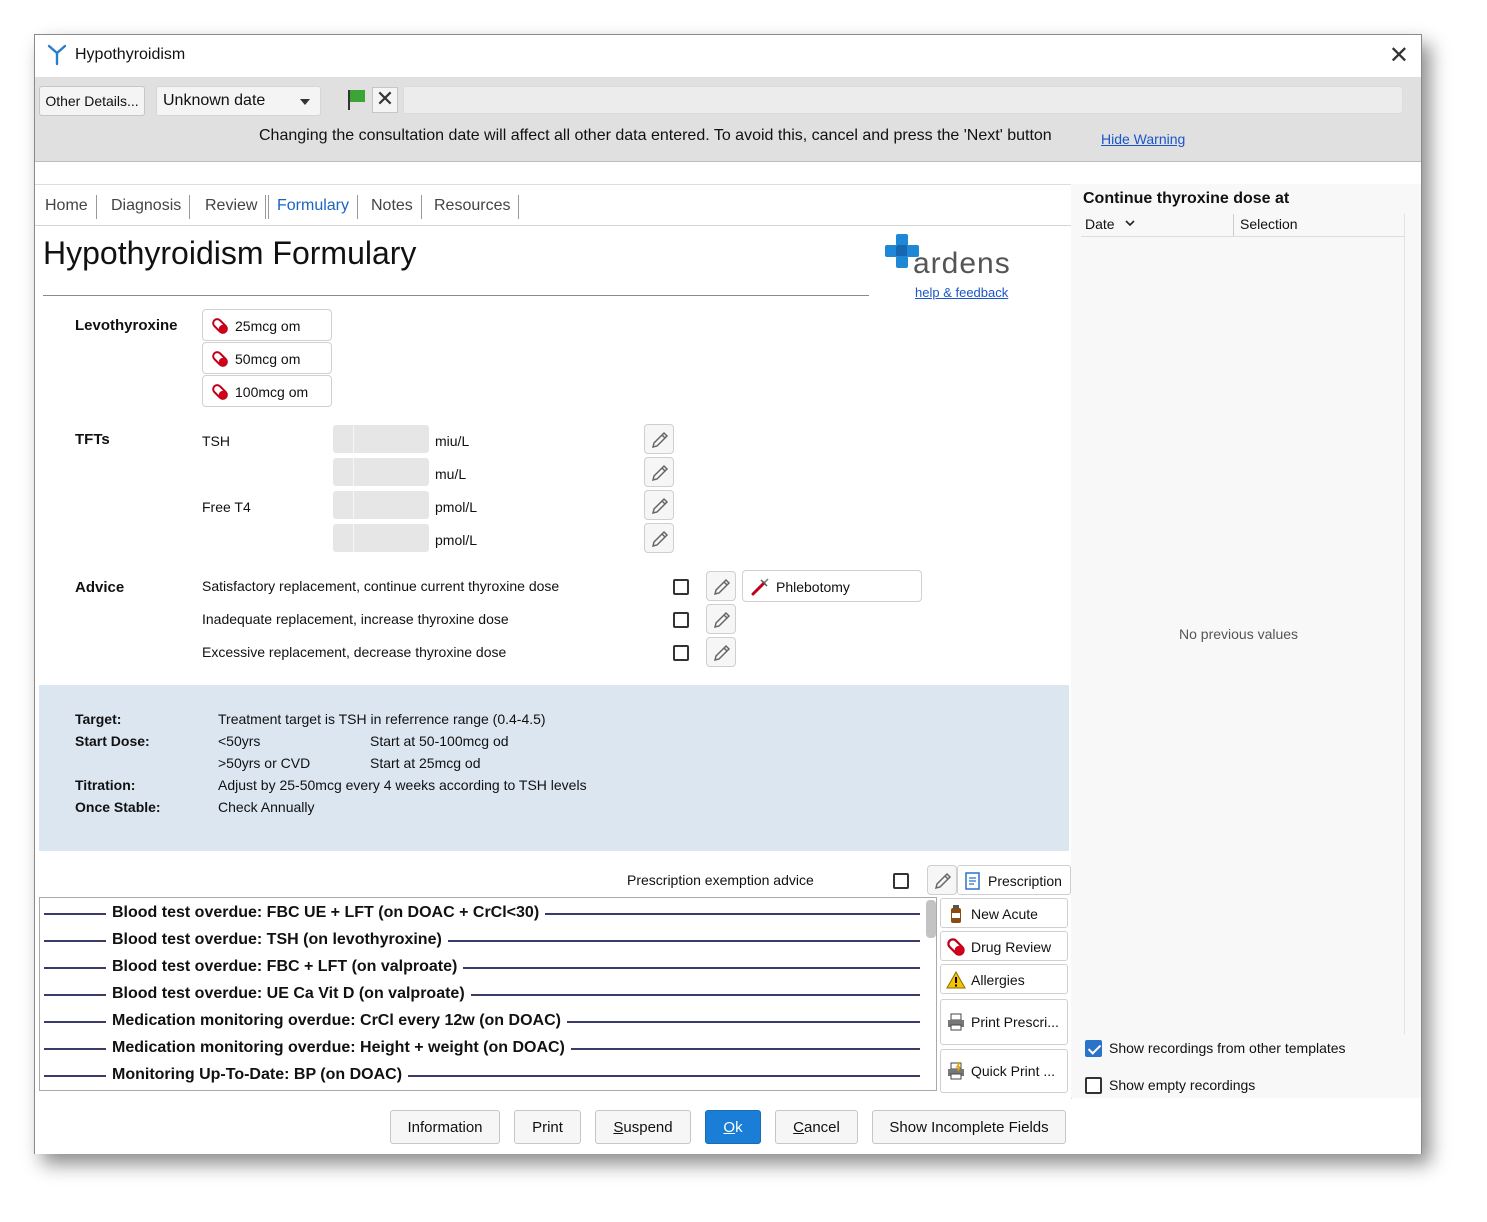 The width and height of the screenshot is (1487, 1222). What do you see at coordinates (230, 253) in the screenshot?
I see `page-title: Hypothyroidism Formulary` at bounding box center [230, 253].